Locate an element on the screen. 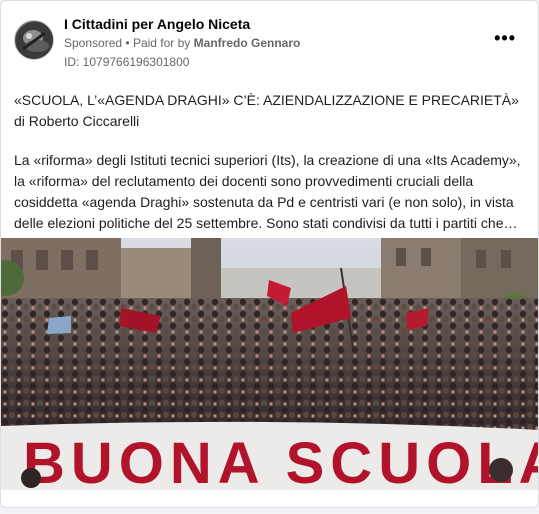 The height and width of the screenshot is (514, 539). sponsored-label: Sponsored is located at coordinates (93, 43).